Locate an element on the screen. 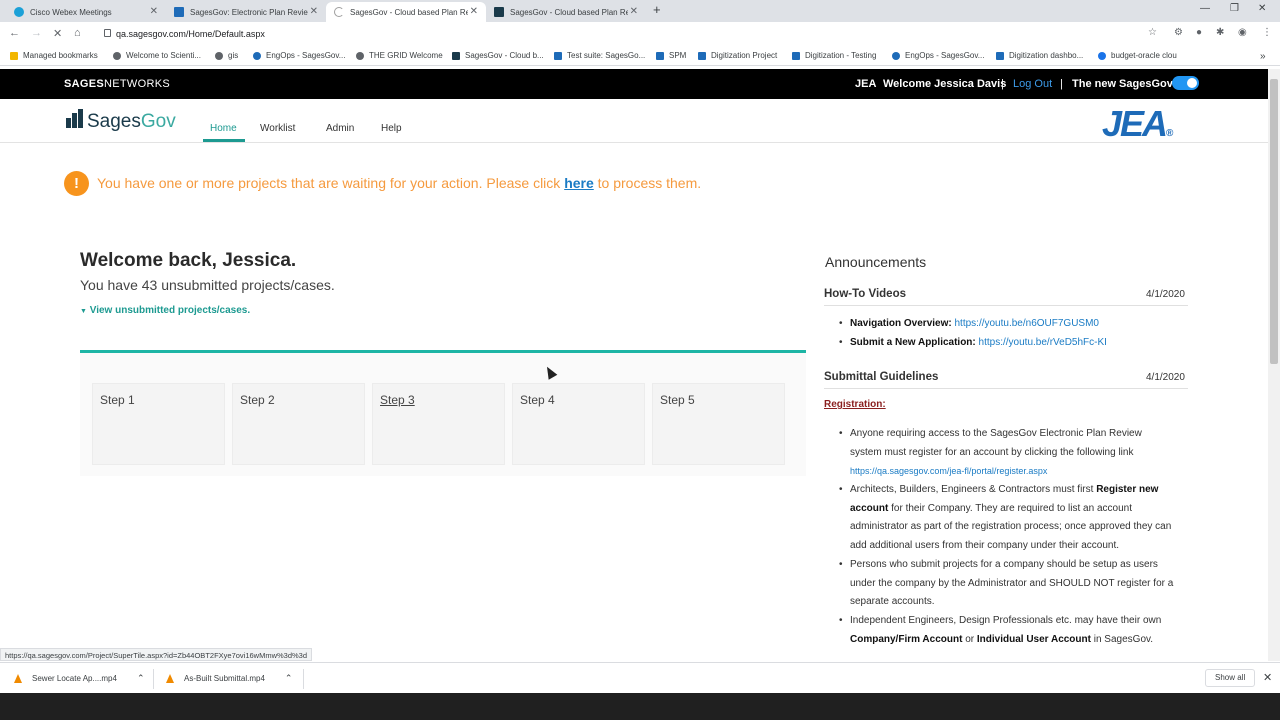 This screenshot has height=720, width=1280. navigation-overview-link: https://youtu.be/n6OUF7GUSM0 is located at coordinates (1026, 323).